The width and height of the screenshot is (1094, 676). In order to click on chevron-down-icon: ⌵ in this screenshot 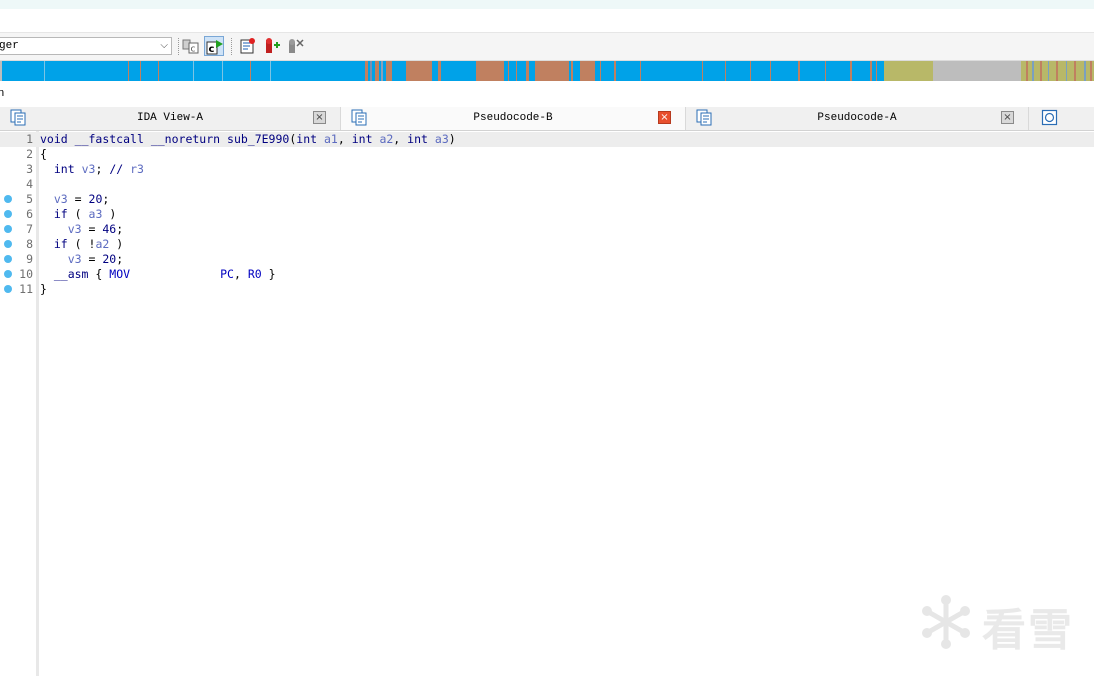, I will do `click(164, 46)`.